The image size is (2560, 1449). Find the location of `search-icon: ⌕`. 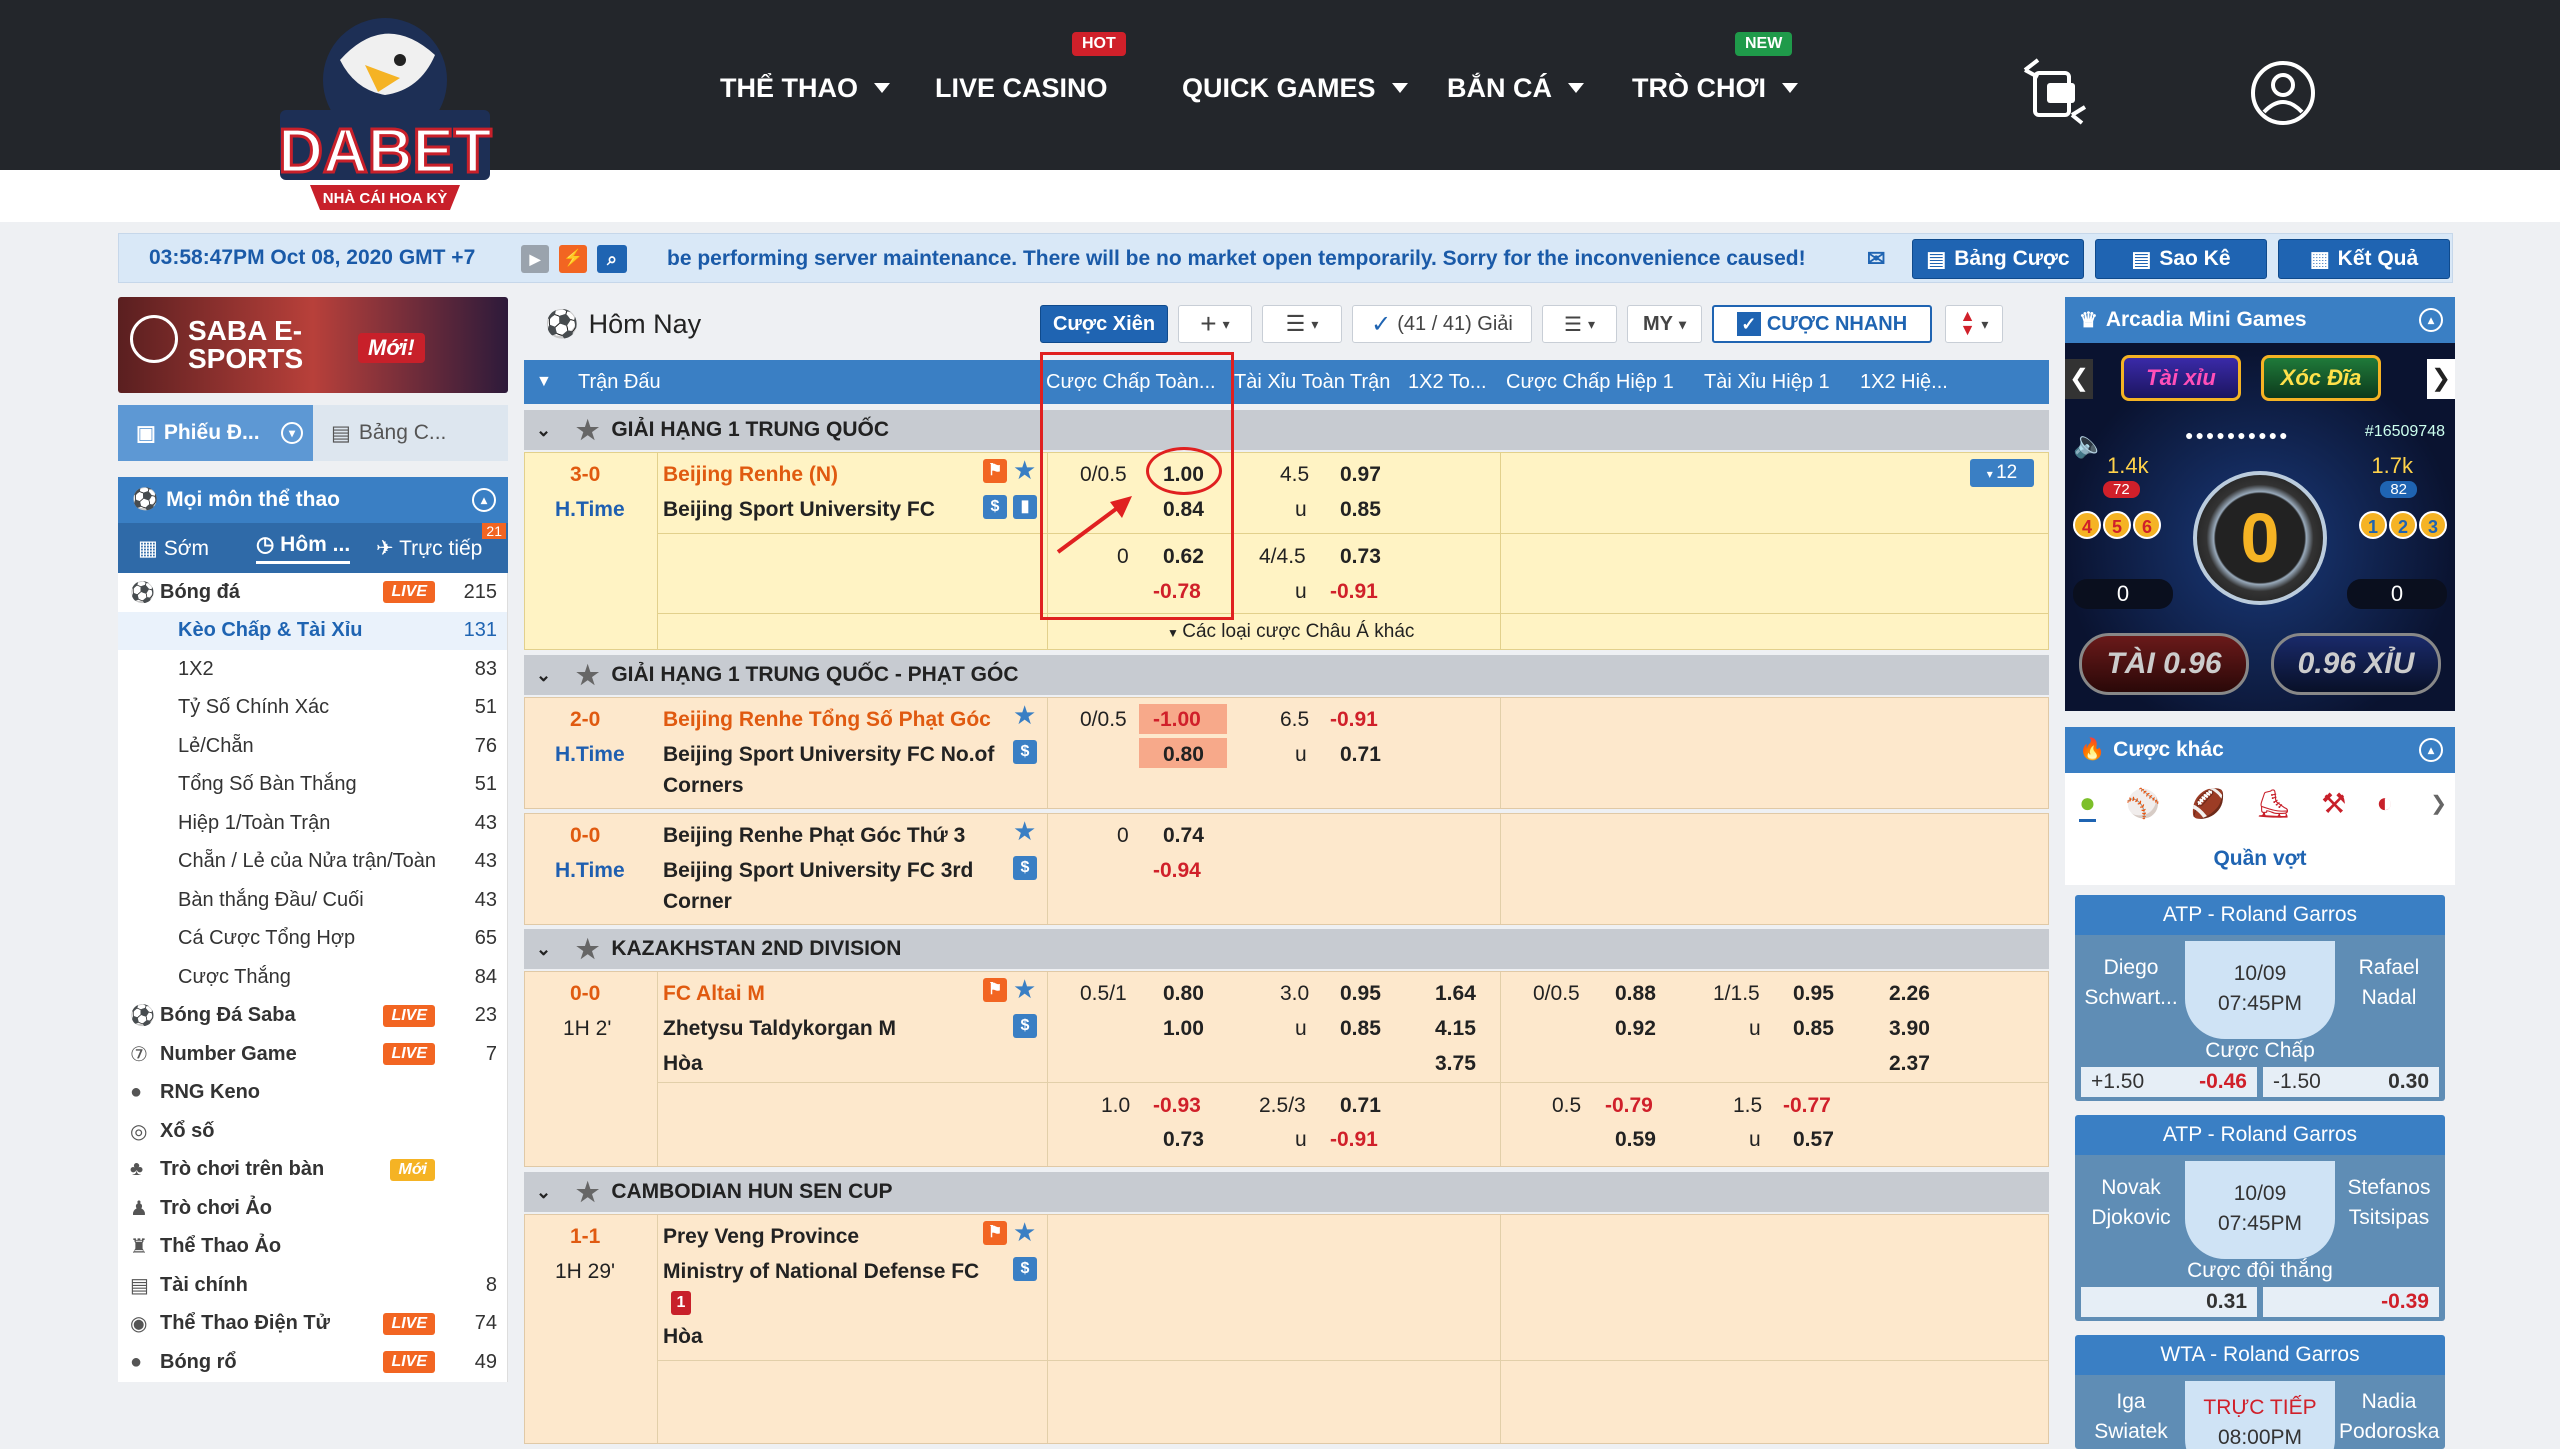

search-icon: ⌕ is located at coordinates (612, 259).